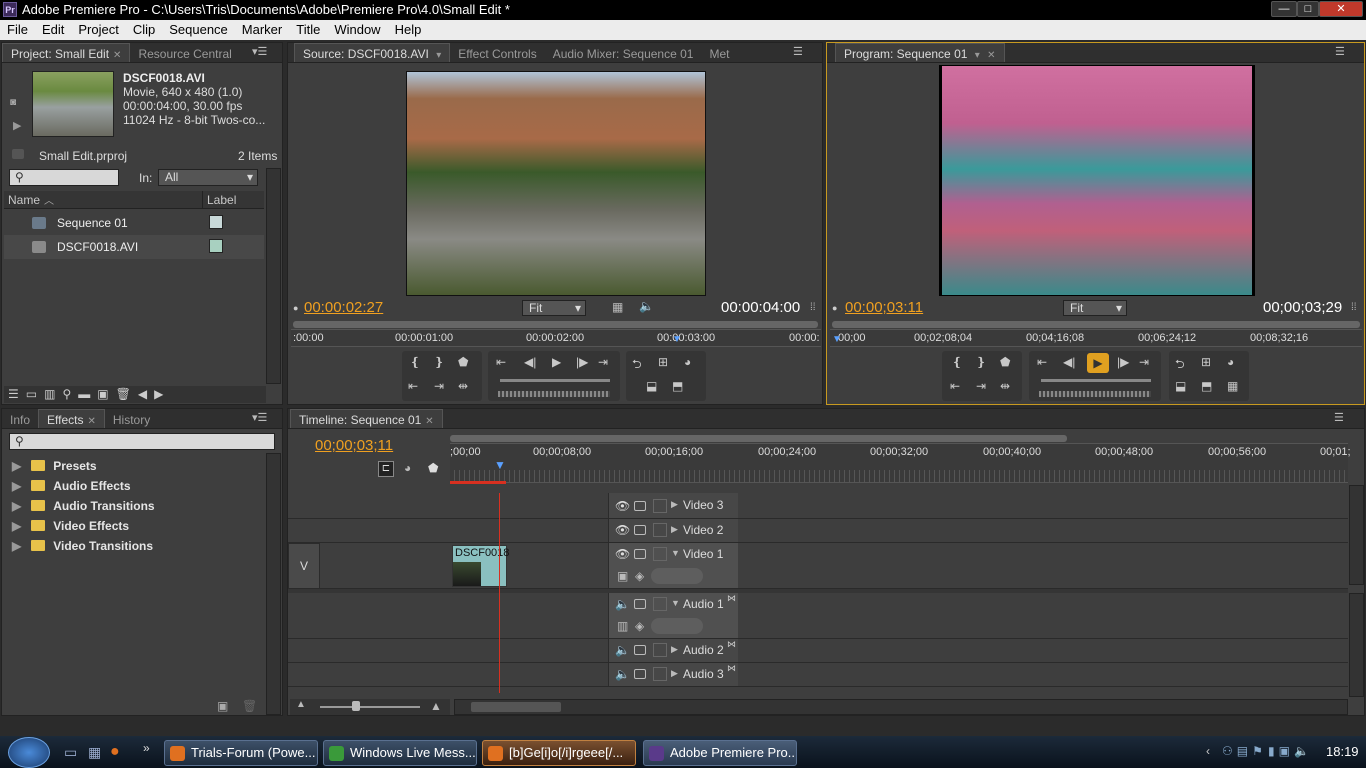  I want to click on clock: 18:19, so click(1342, 751).